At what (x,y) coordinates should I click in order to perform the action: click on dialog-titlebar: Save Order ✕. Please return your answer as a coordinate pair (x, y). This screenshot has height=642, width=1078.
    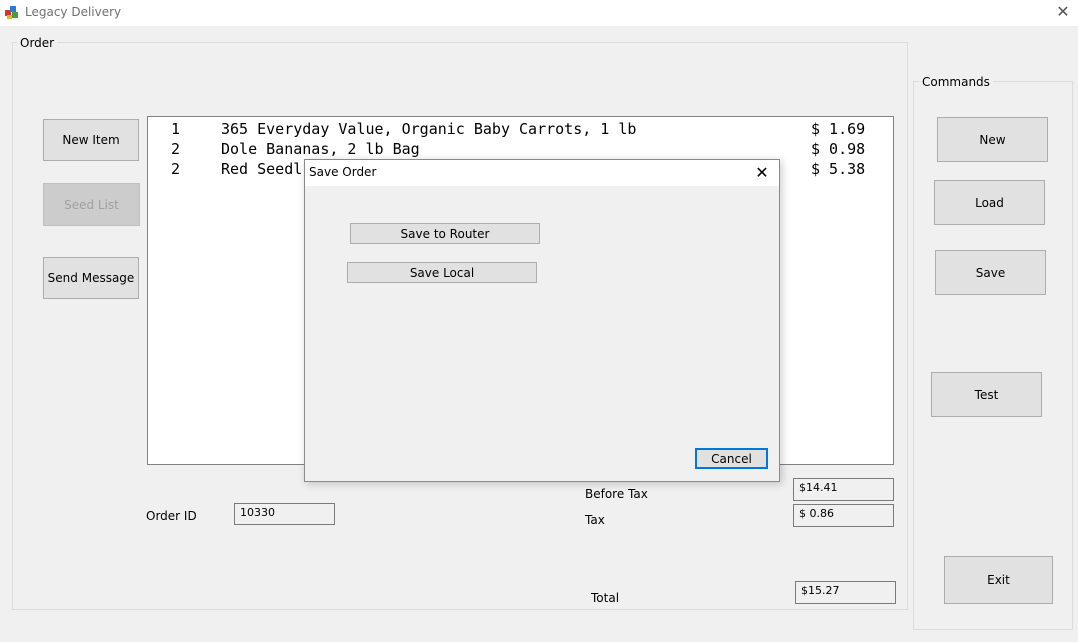
    Looking at the image, I should click on (542, 173).